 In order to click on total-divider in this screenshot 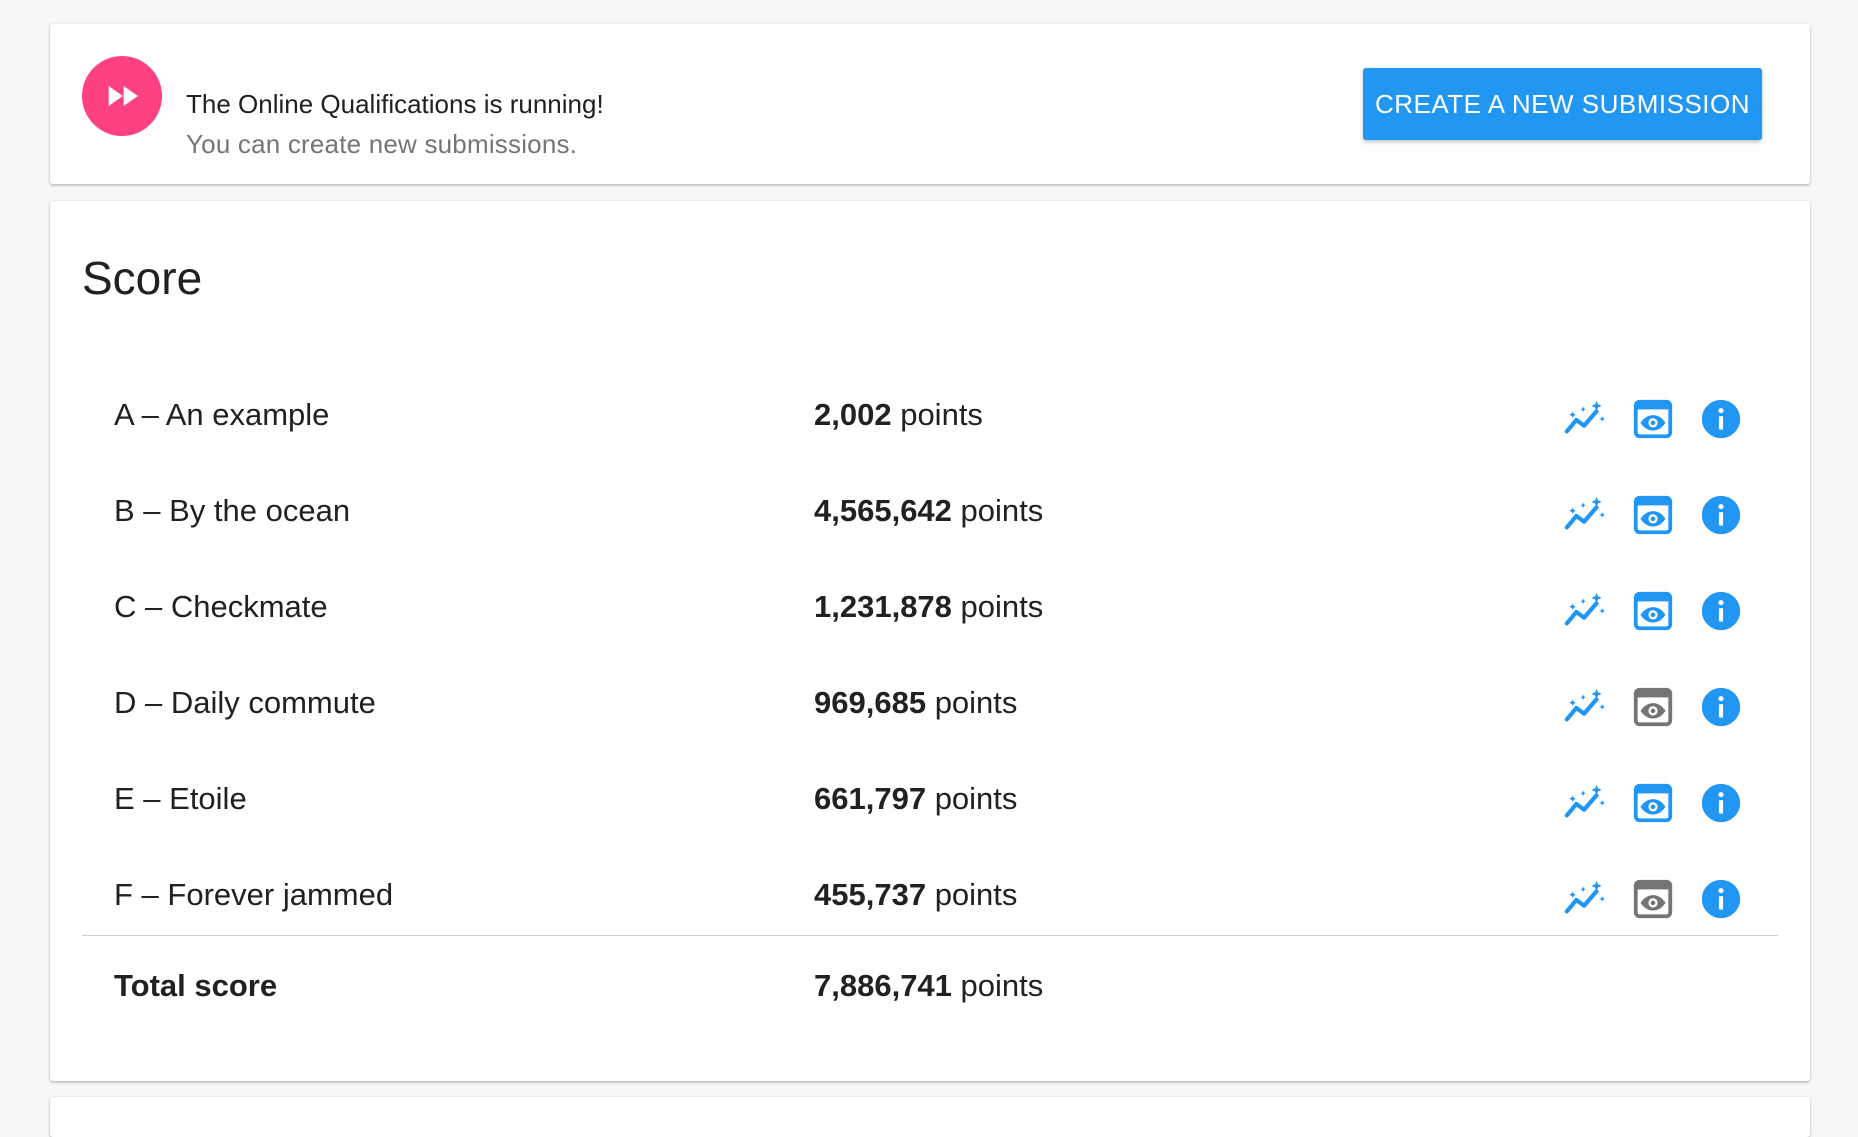, I will do `click(930, 935)`.